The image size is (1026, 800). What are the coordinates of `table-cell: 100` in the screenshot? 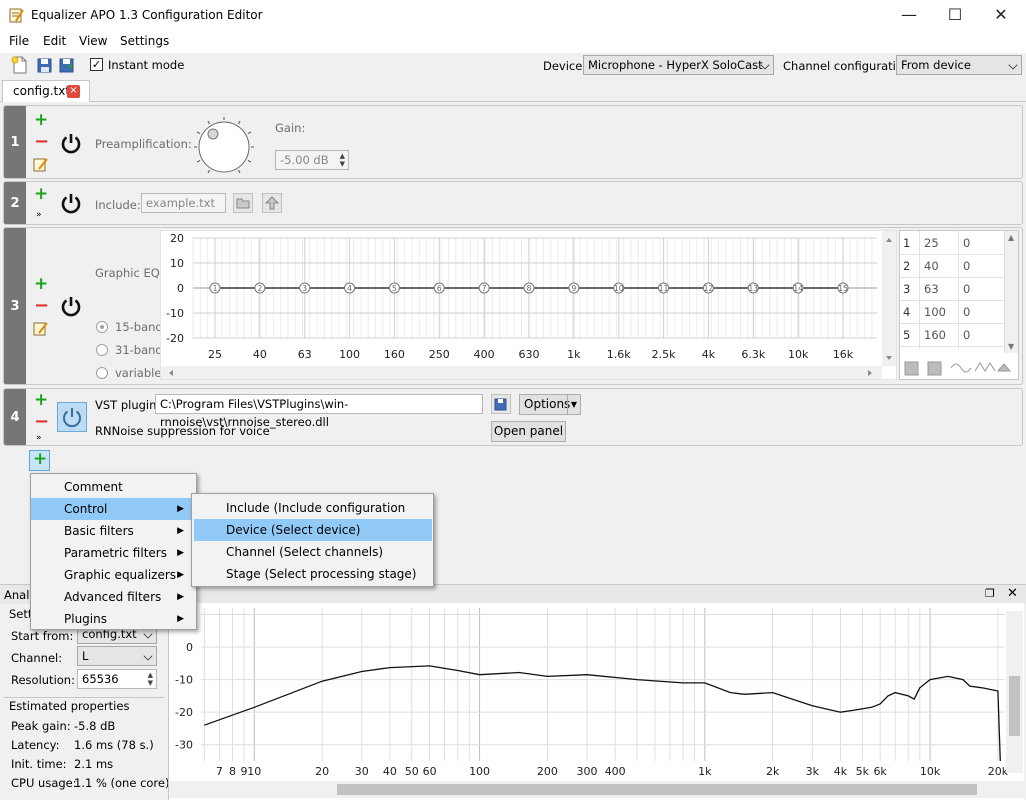 It's located at (935, 312).